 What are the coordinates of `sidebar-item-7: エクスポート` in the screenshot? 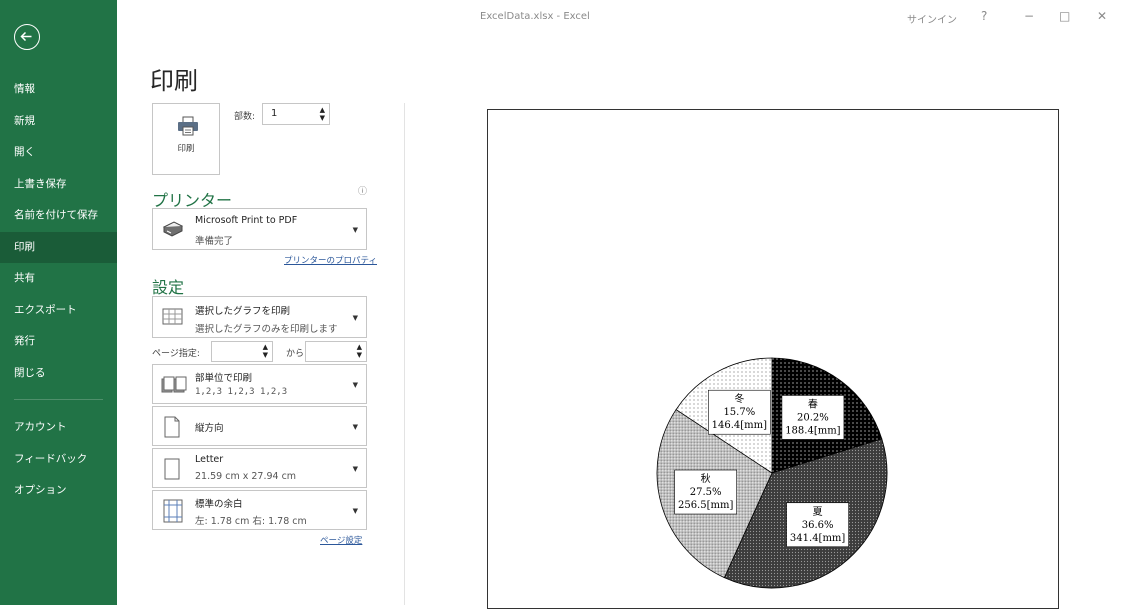 It's located at (58, 311).